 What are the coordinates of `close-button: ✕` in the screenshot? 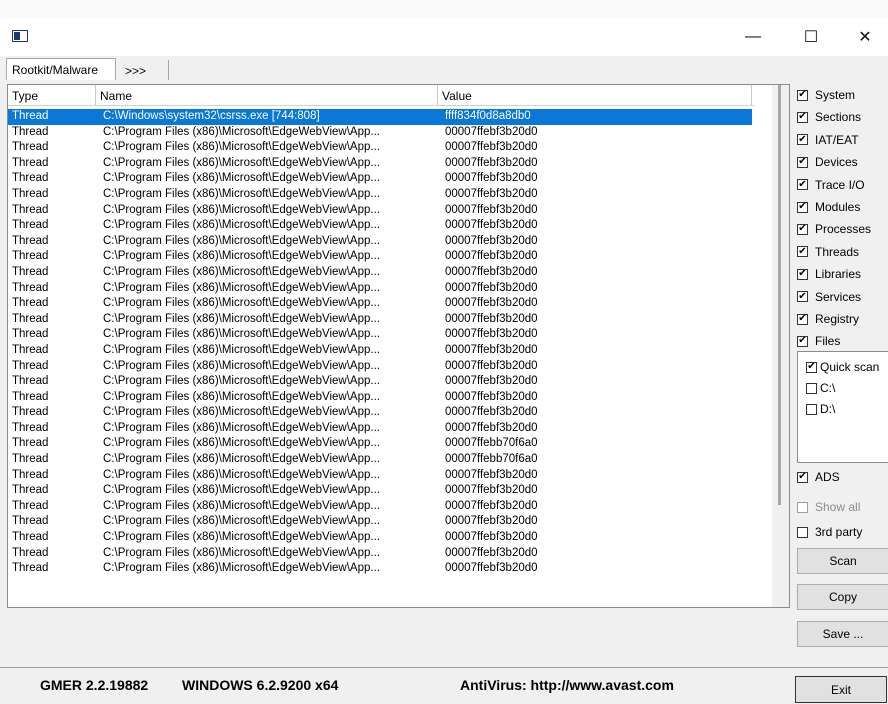 It's located at (865, 37).